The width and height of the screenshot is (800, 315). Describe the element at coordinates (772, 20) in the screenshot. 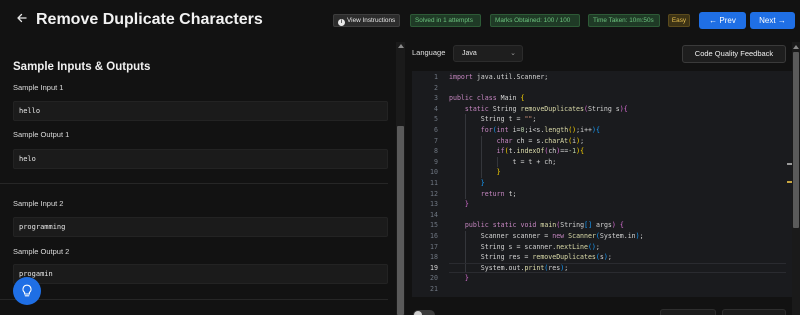

I see `next-button: Next →` at that location.